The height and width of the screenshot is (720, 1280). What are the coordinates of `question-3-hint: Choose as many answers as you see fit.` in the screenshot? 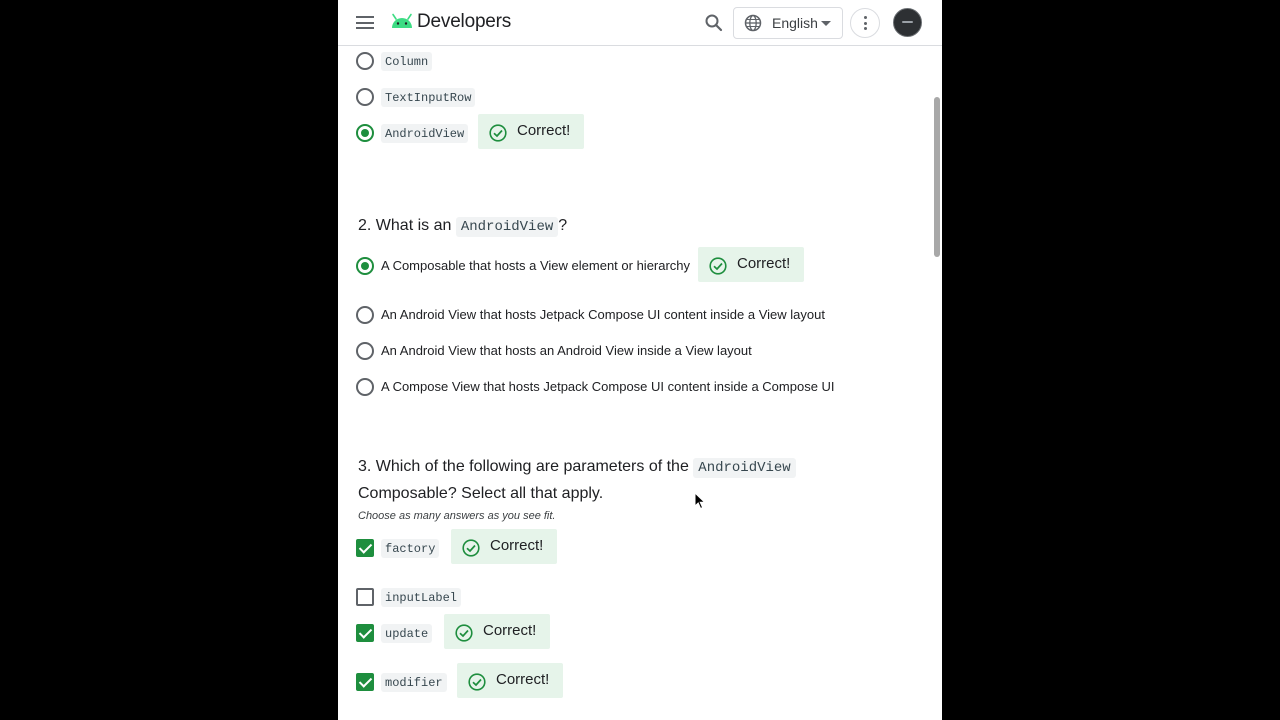 It's located at (457, 516).